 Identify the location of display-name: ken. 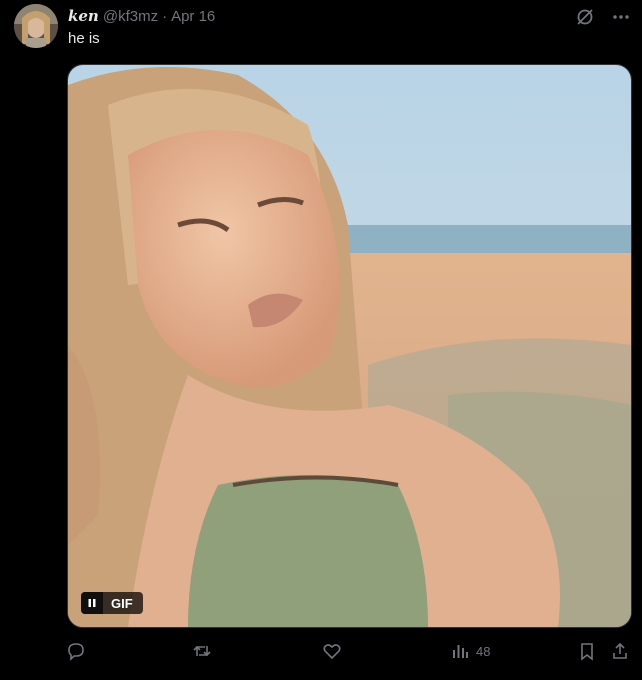
(83, 16).